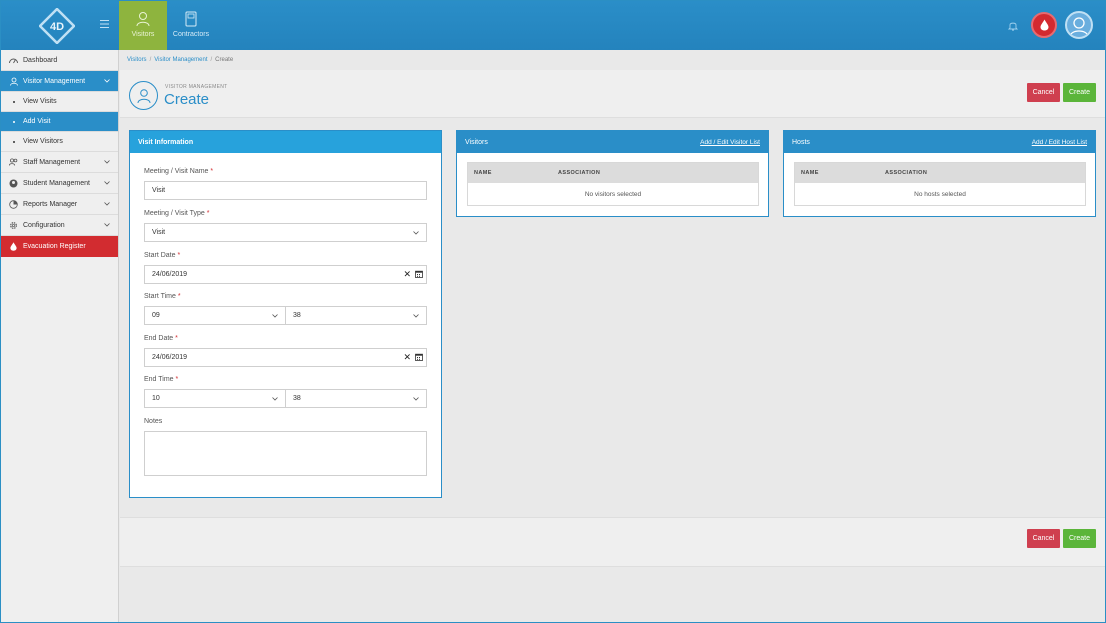  I want to click on hosts-table: NAME ASSOCIATION No hosts selected, so click(940, 184).